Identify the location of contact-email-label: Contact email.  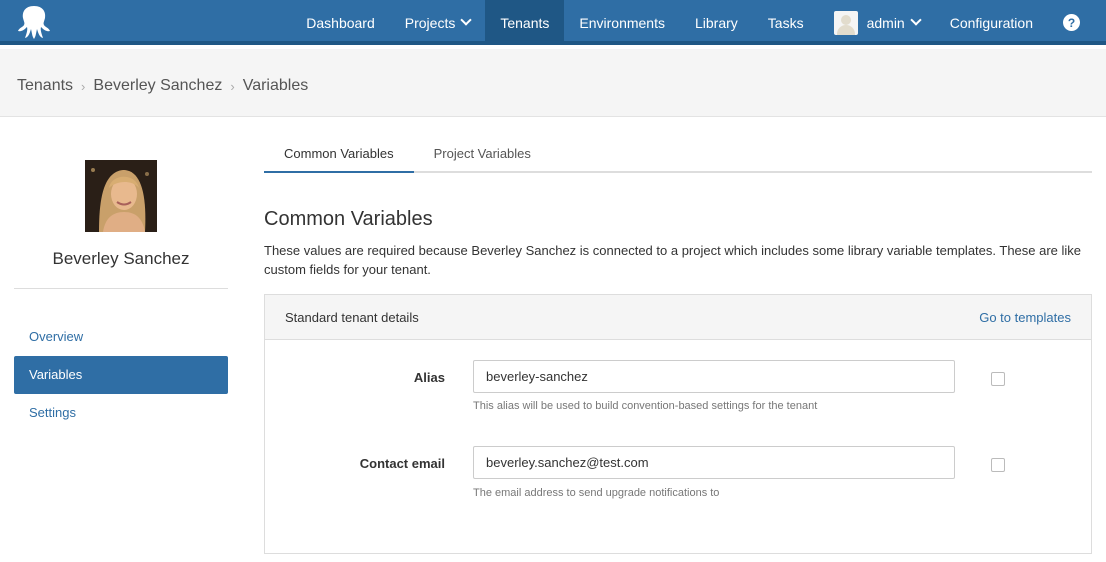
(402, 463).